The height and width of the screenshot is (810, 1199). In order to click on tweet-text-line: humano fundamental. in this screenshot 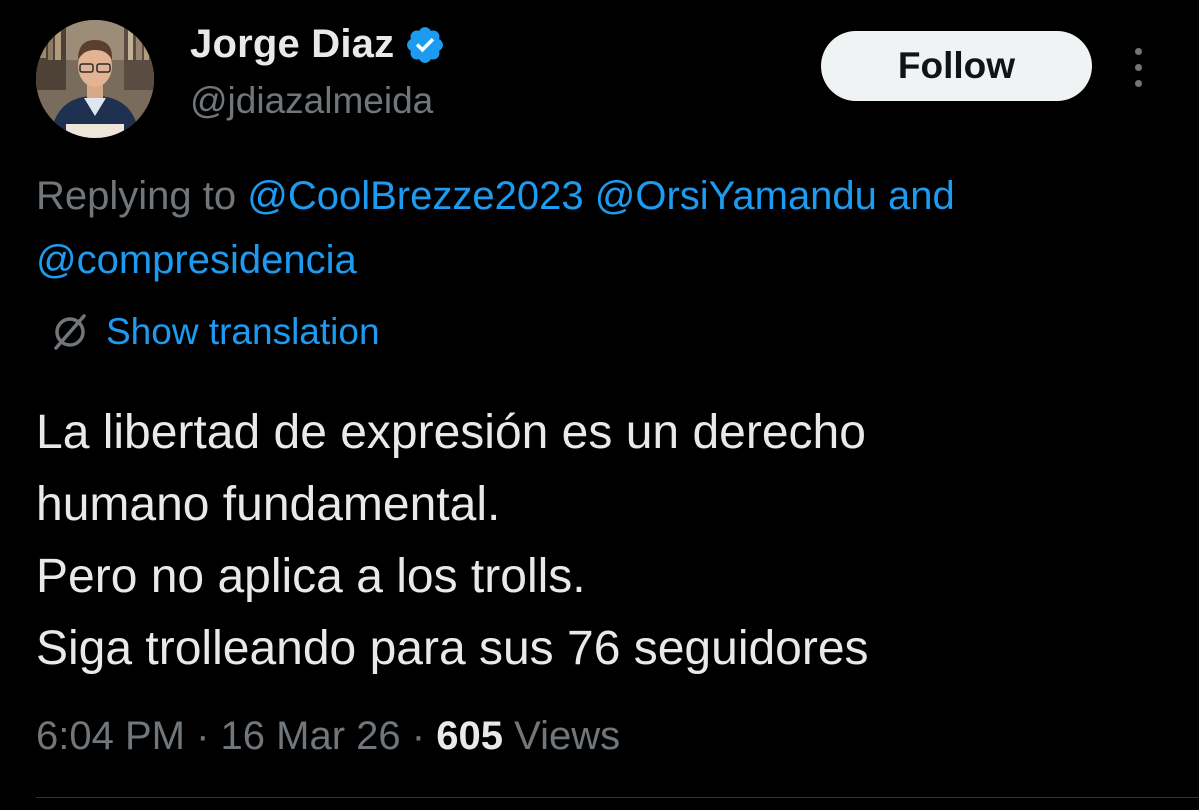, I will do `click(268, 504)`.